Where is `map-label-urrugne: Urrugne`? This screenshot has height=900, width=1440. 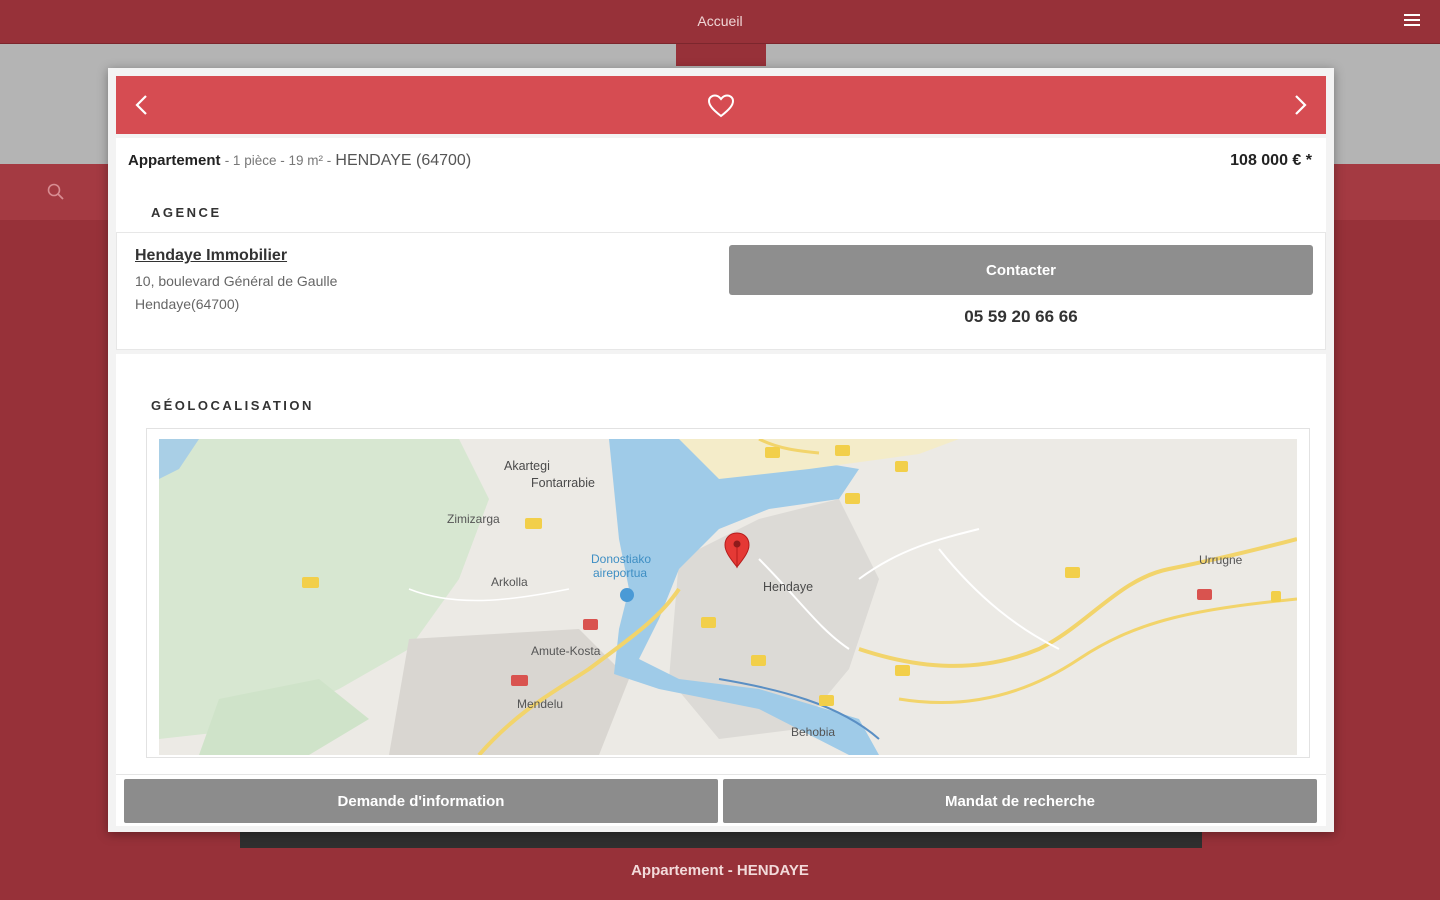
map-label-urrugne: Urrugne is located at coordinates (1221, 560).